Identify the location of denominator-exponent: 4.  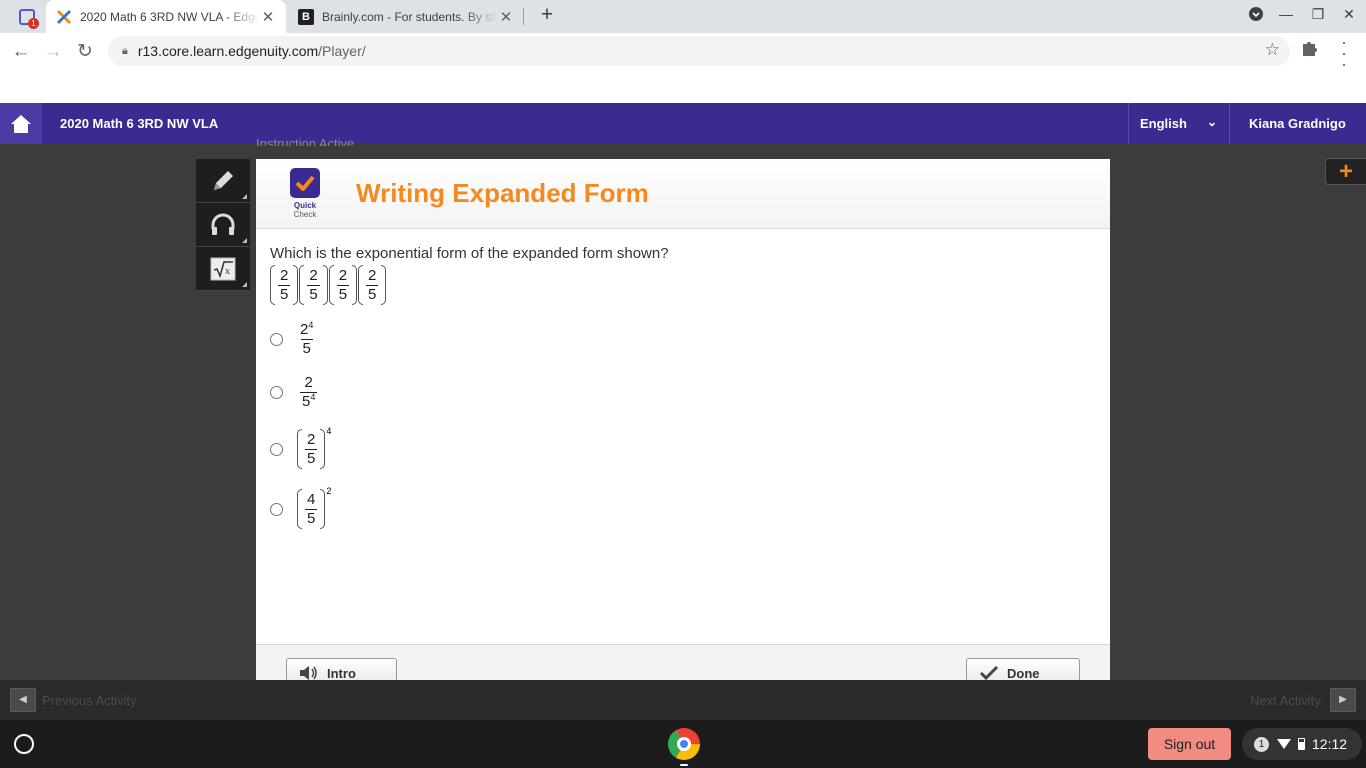
(313, 397).